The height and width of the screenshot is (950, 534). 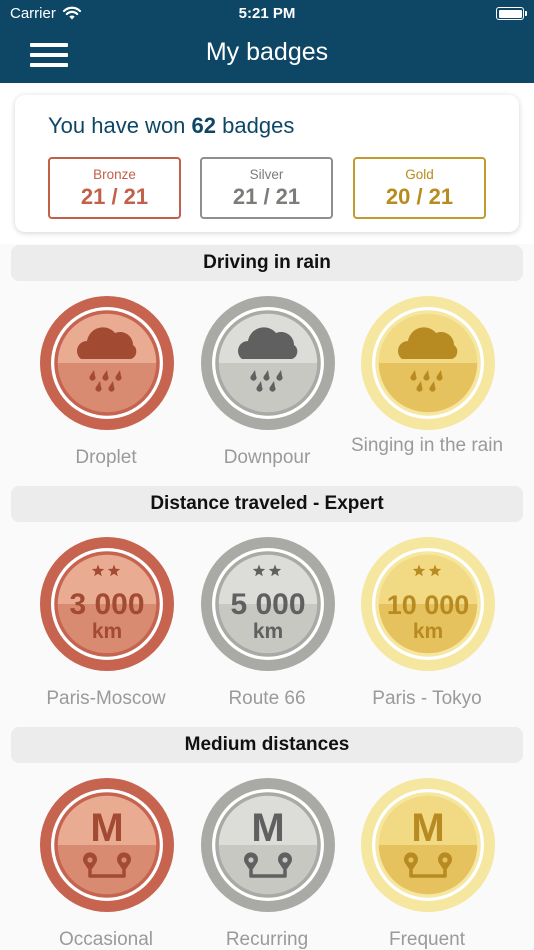 I want to click on badge-label: Occasional, so click(x=106, y=939).